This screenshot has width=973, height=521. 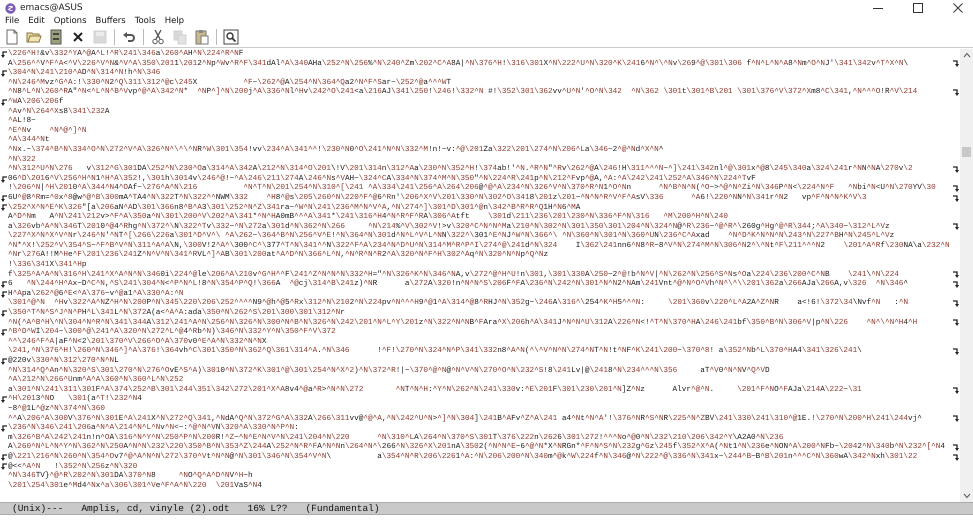 What do you see at coordinates (12, 37) in the screenshot?
I see `new-file-icon` at bounding box center [12, 37].